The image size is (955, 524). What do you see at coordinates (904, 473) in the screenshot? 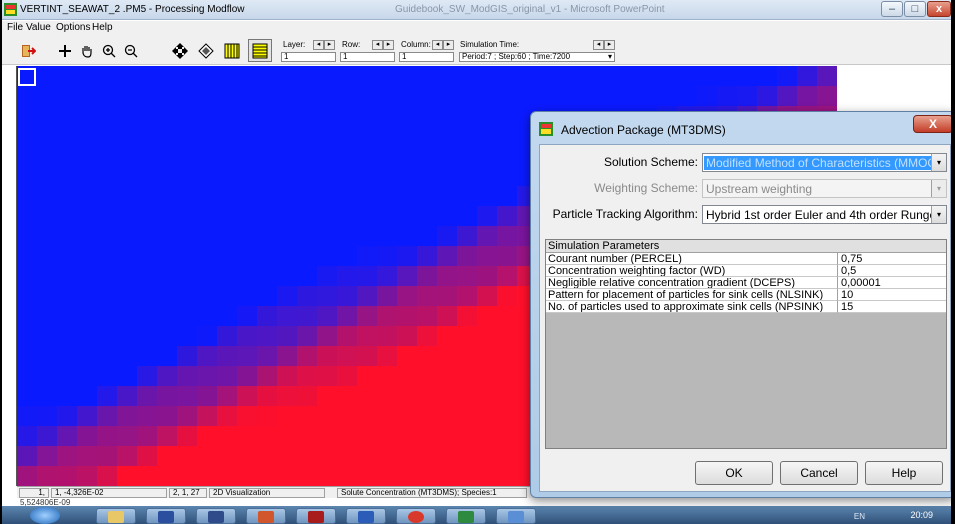
I see `help-button: Help` at bounding box center [904, 473].